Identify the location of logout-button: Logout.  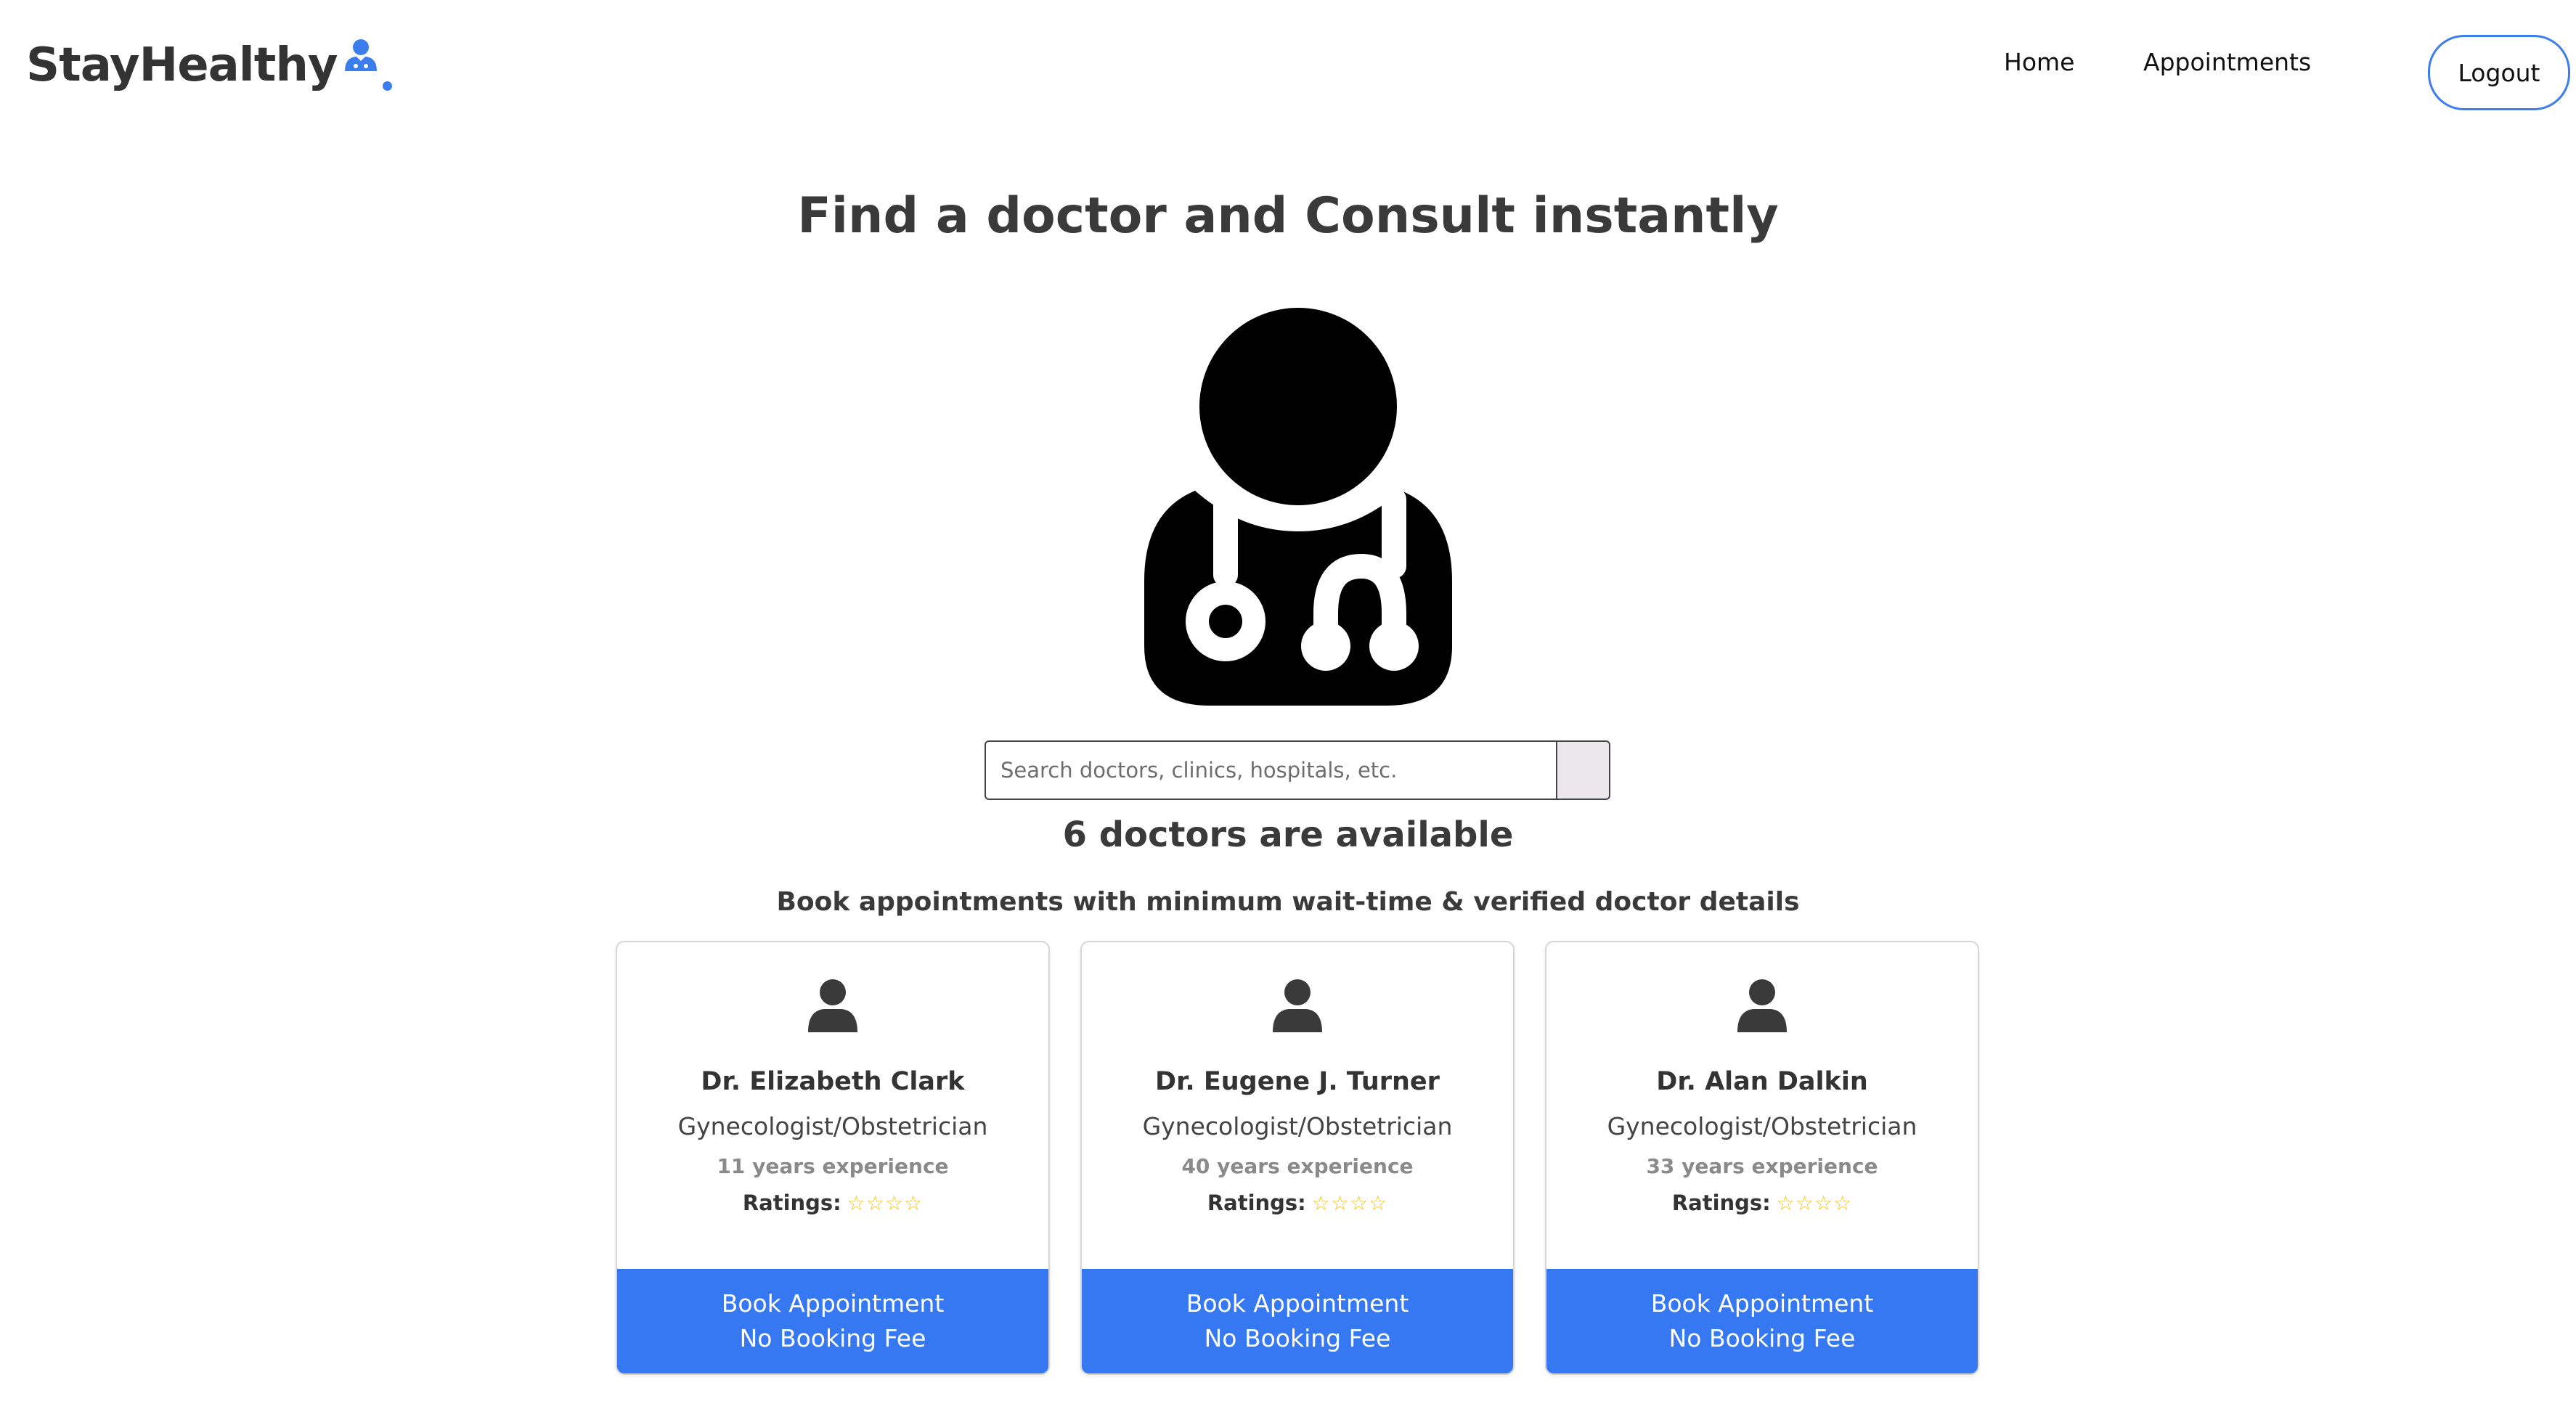
(2499, 72).